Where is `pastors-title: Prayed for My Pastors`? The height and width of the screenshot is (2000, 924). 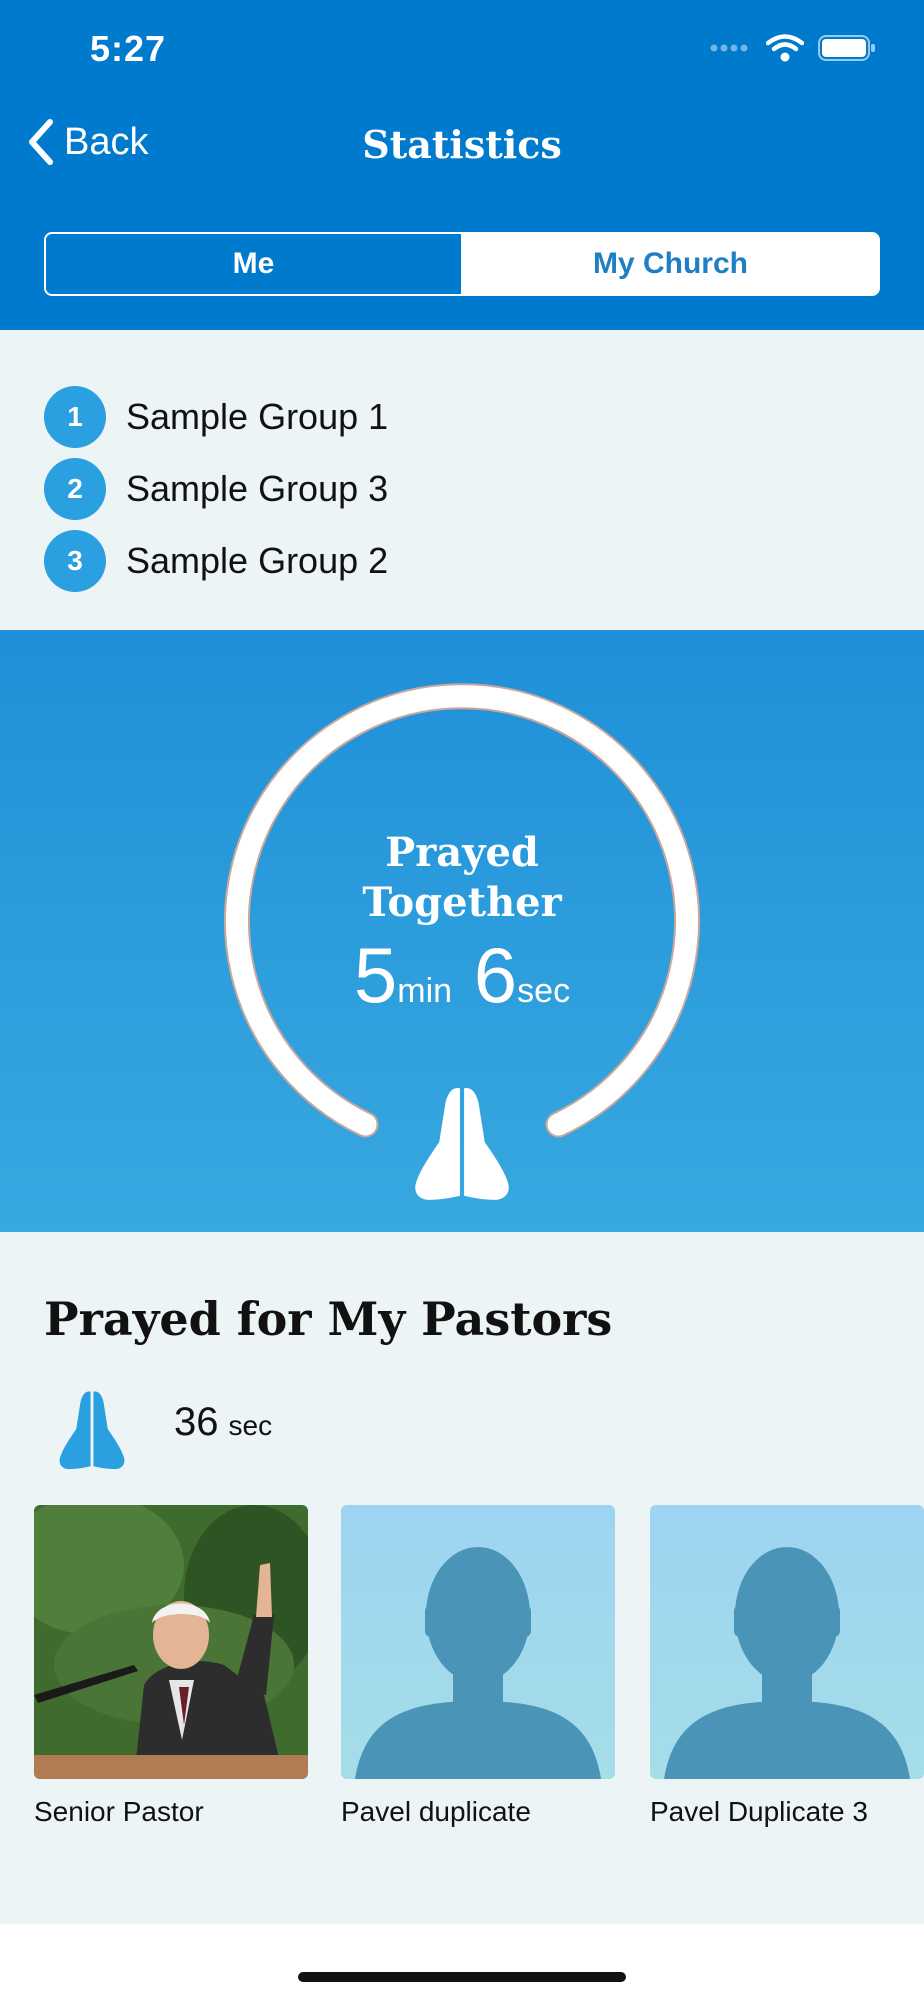
pastors-title: Prayed for My Pastors is located at coordinates (328, 1319).